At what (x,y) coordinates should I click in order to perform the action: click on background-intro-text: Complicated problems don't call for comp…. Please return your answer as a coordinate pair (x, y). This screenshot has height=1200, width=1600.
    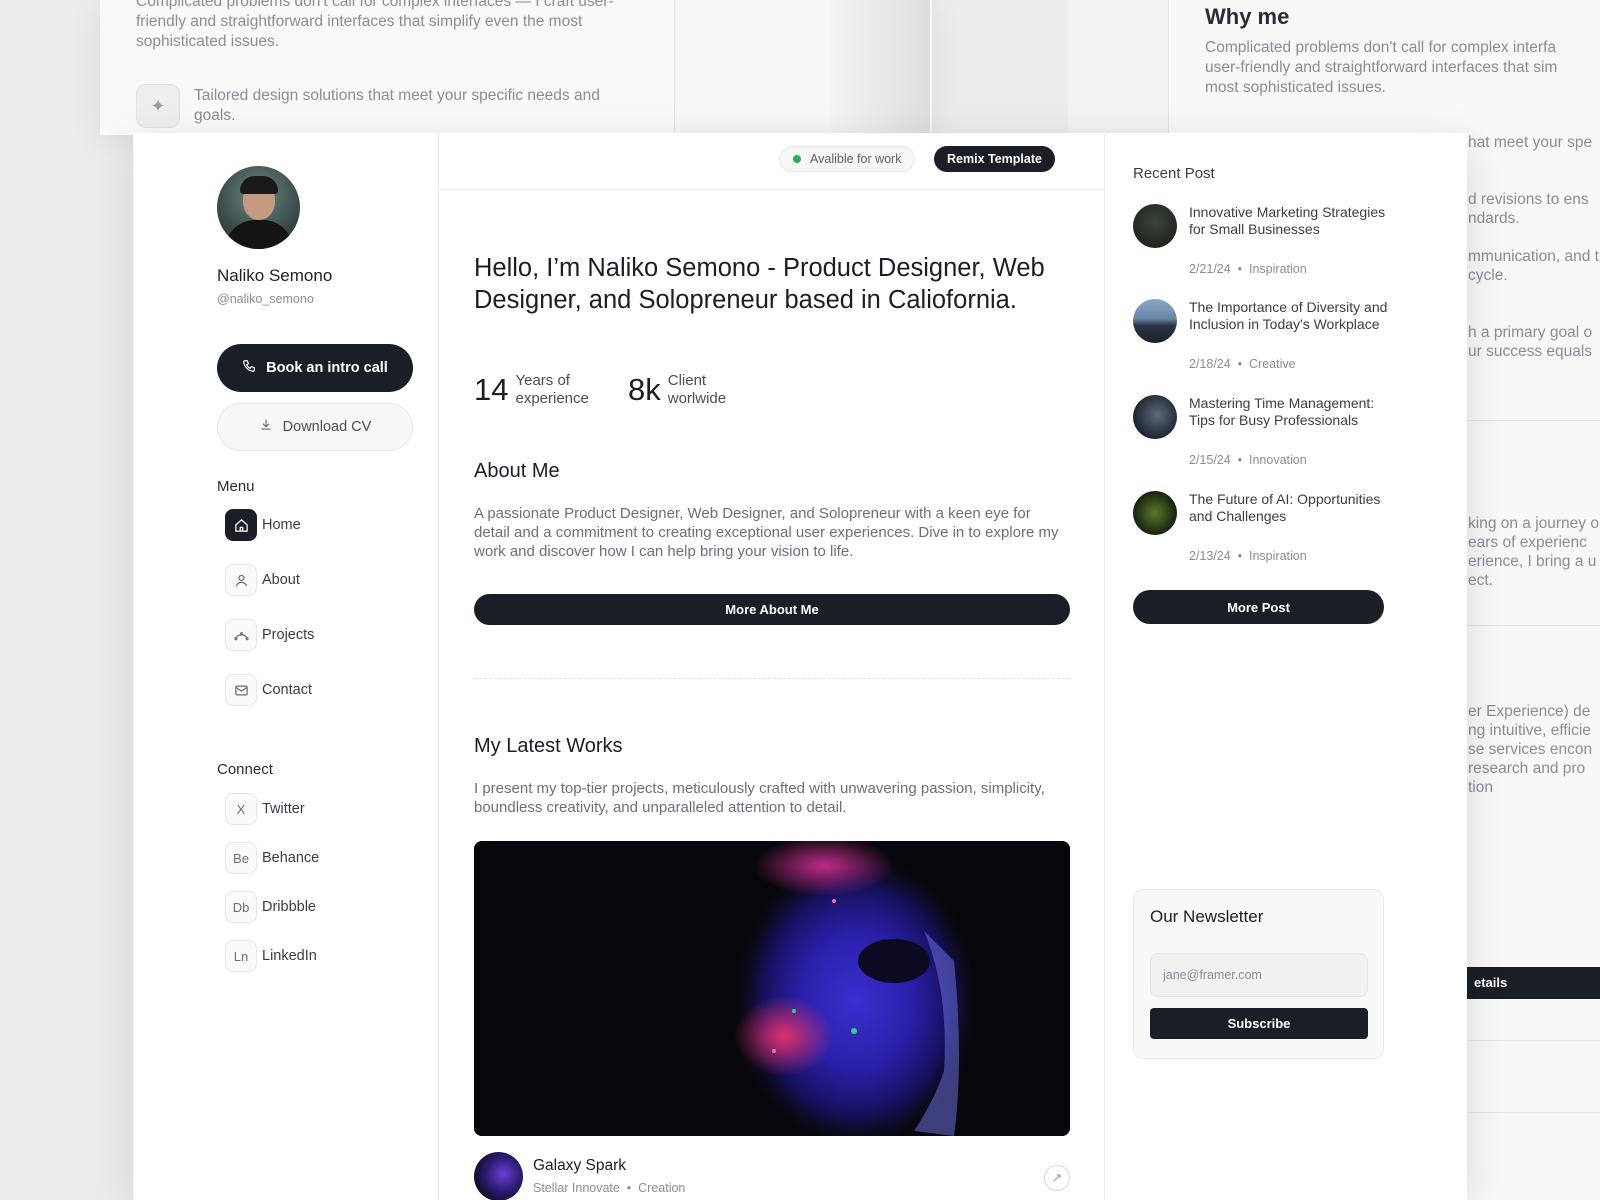
    Looking at the image, I should click on (375, 25).